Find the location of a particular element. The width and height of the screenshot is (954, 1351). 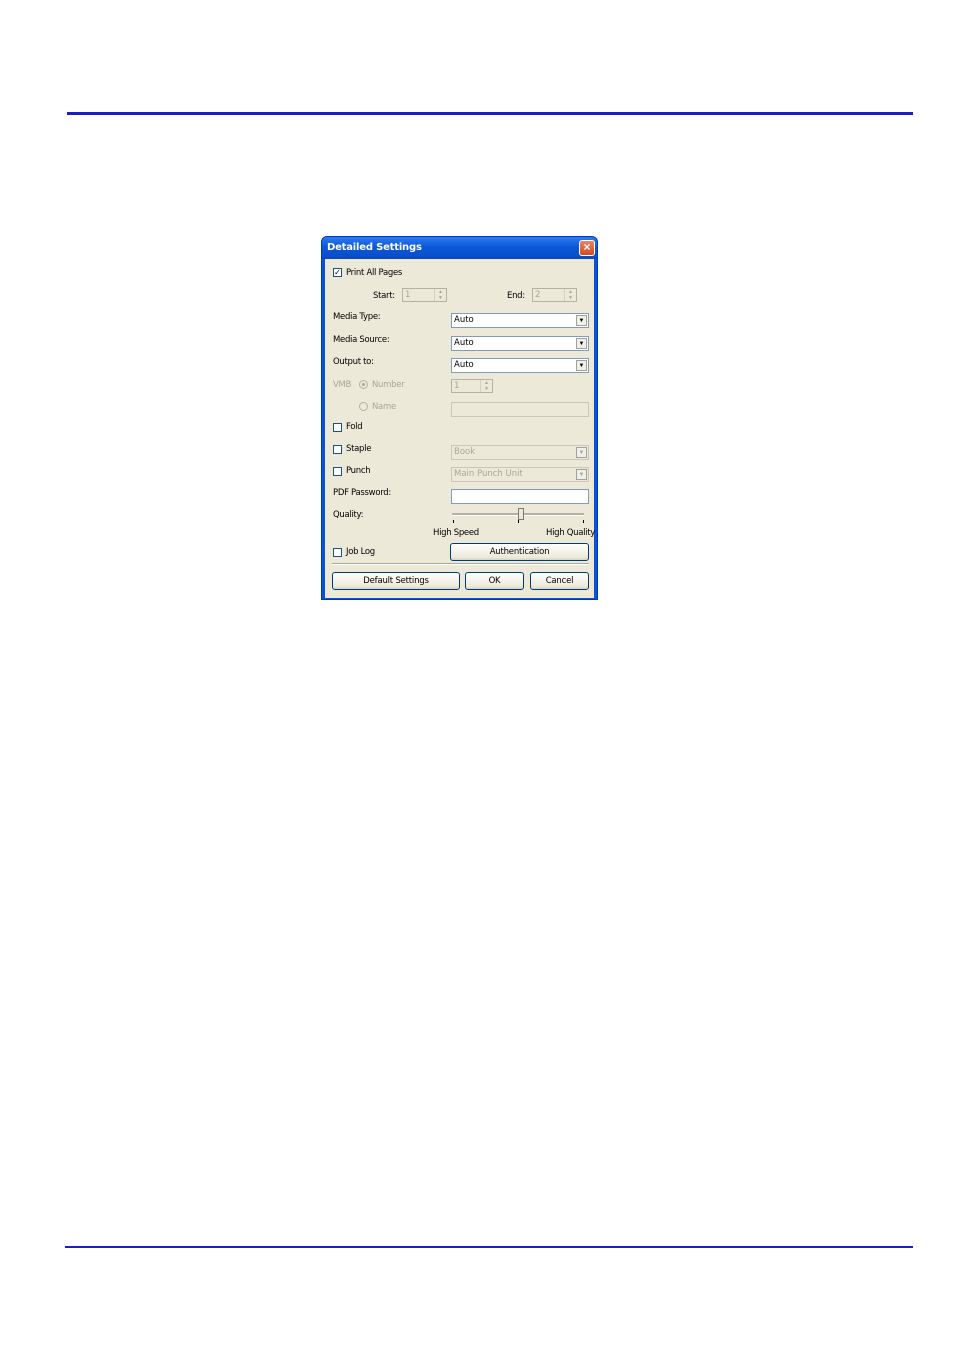

punch-label: Punch is located at coordinates (358, 471).